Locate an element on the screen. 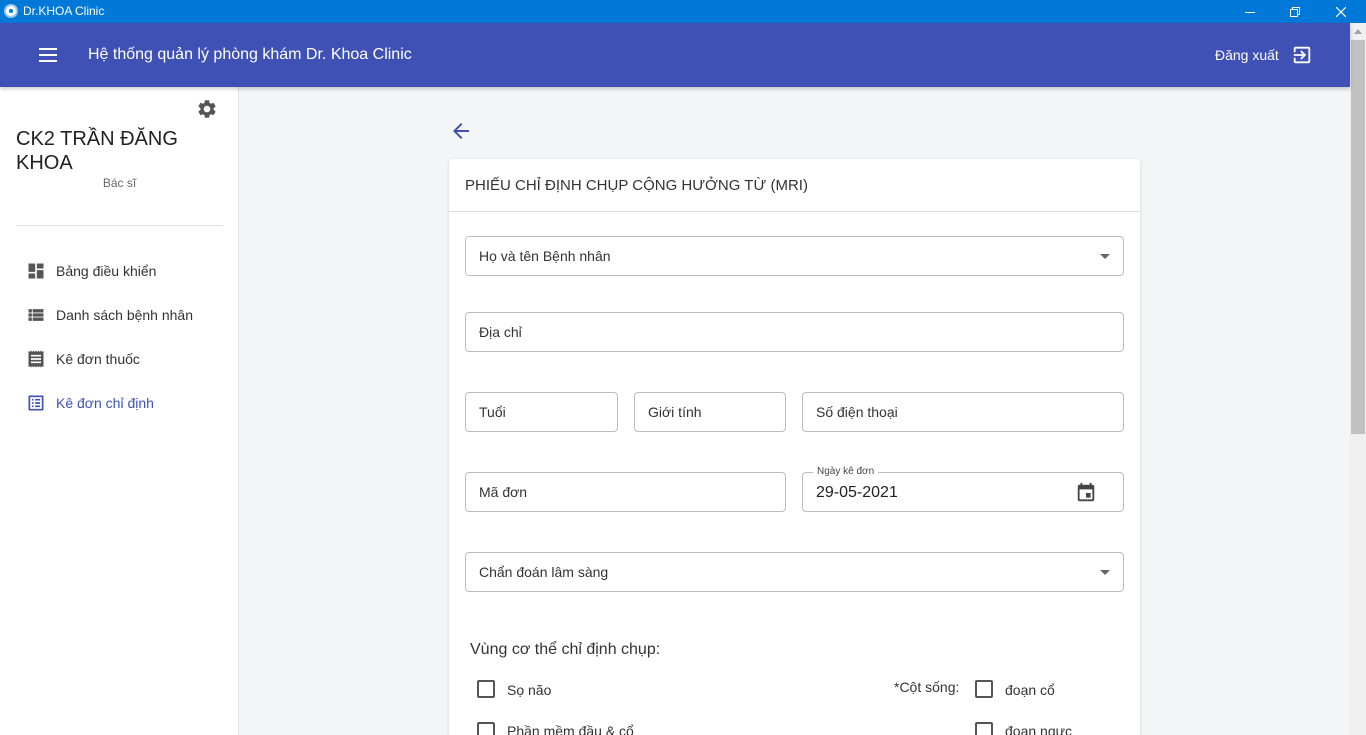 The image size is (1366, 735). gender-field: Giới tính is located at coordinates (710, 412).